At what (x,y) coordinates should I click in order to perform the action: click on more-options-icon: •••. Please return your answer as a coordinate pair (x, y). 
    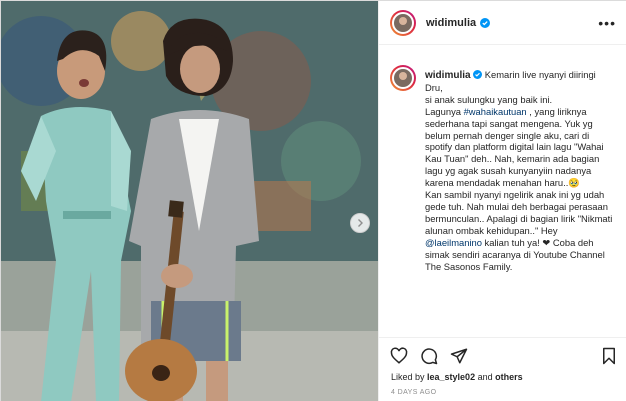
    Looking at the image, I should click on (607, 23).